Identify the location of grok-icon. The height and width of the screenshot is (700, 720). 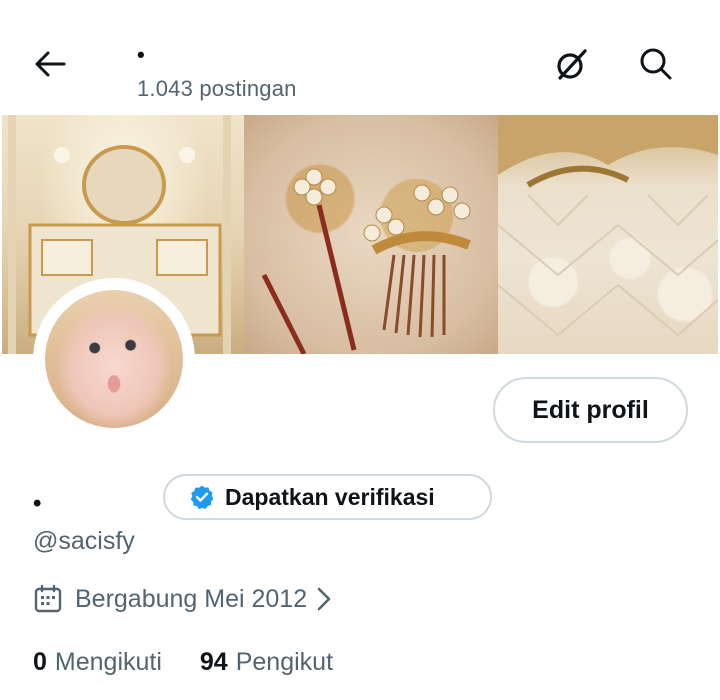
(572, 64).